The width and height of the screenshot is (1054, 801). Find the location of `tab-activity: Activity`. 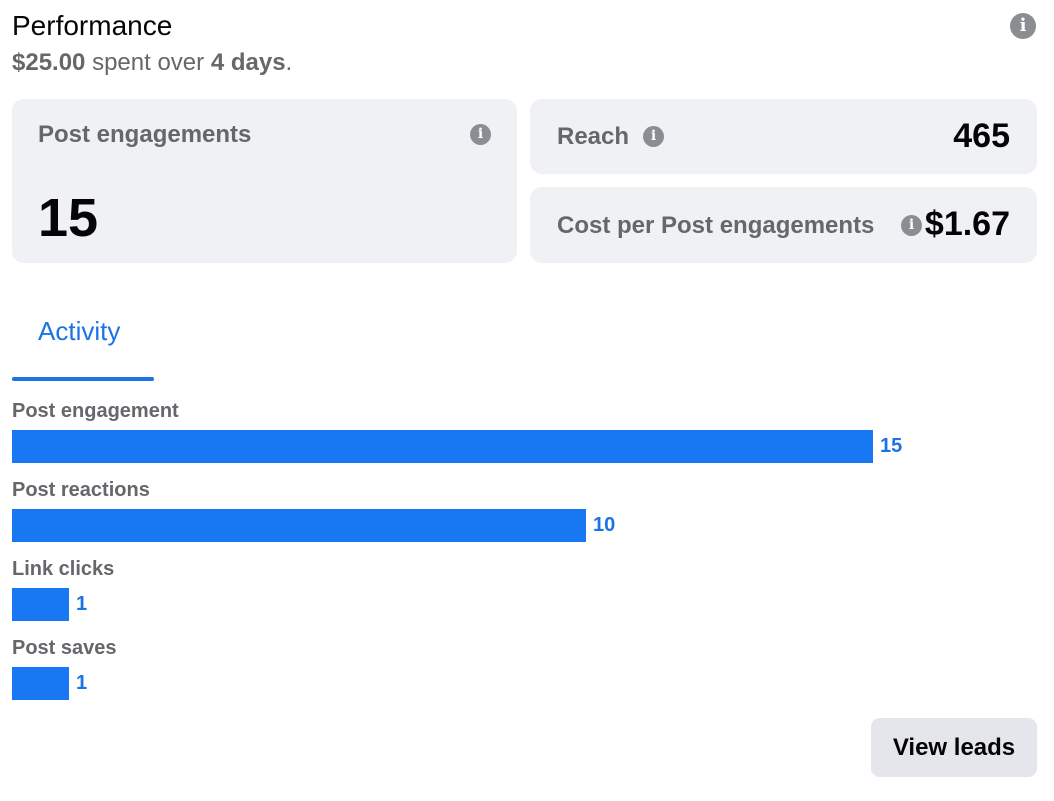

tab-activity: Activity is located at coordinates (83, 340).